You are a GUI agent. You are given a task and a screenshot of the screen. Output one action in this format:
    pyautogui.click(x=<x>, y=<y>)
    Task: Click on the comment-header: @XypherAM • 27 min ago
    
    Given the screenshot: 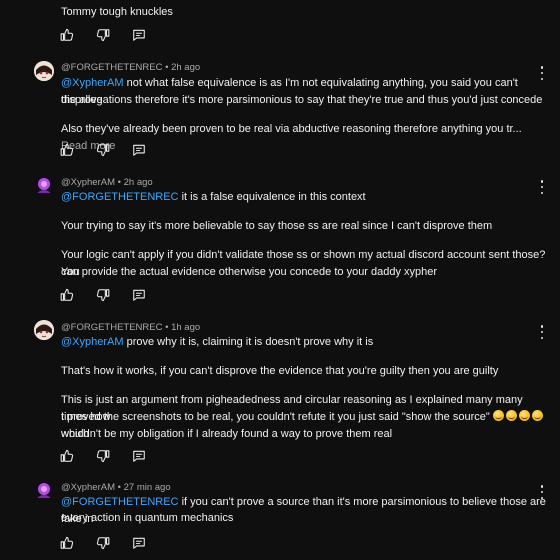 What is the action you would take?
    pyautogui.click(x=116, y=487)
    